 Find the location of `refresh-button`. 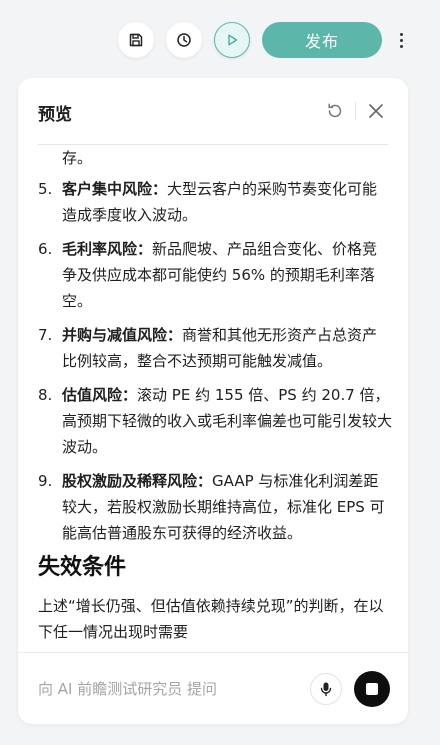

refresh-button is located at coordinates (335, 111).